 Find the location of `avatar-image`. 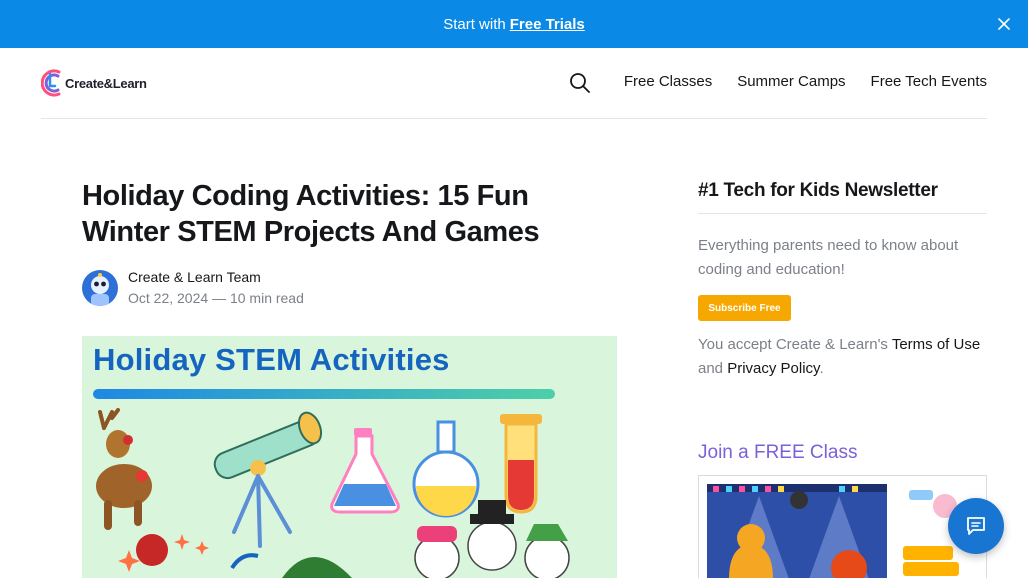

avatar-image is located at coordinates (100, 288).